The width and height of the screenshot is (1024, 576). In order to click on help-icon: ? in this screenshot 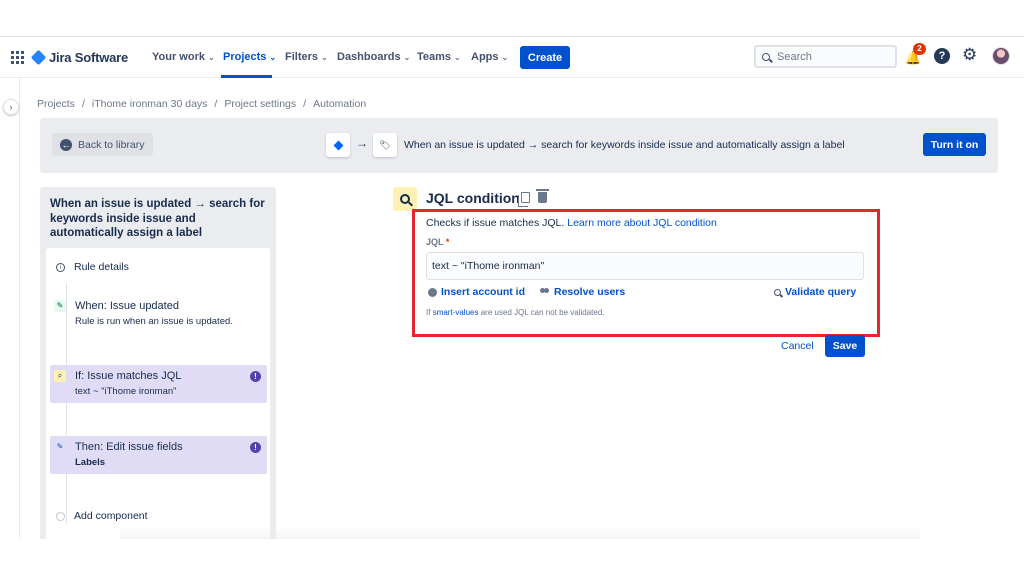, I will do `click(942, 56)`.